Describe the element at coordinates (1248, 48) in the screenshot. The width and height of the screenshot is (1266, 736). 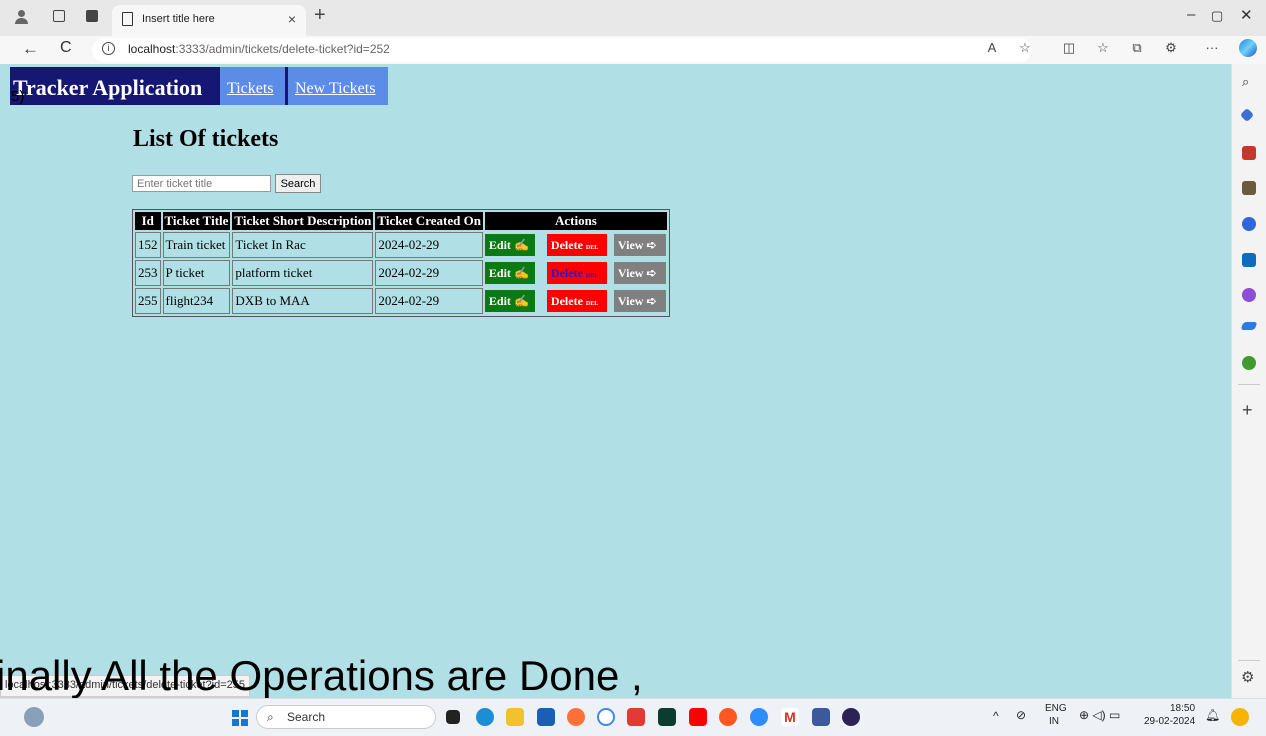
I see `copilot-icon` at that location.